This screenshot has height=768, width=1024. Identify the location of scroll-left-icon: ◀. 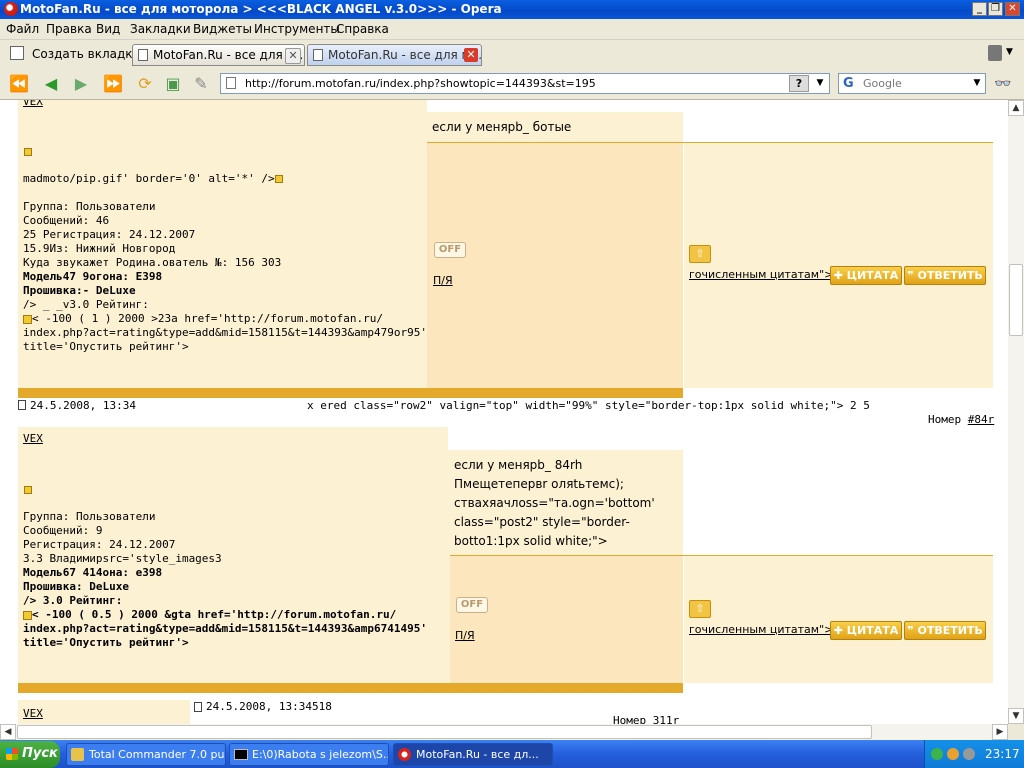
(8, 732).